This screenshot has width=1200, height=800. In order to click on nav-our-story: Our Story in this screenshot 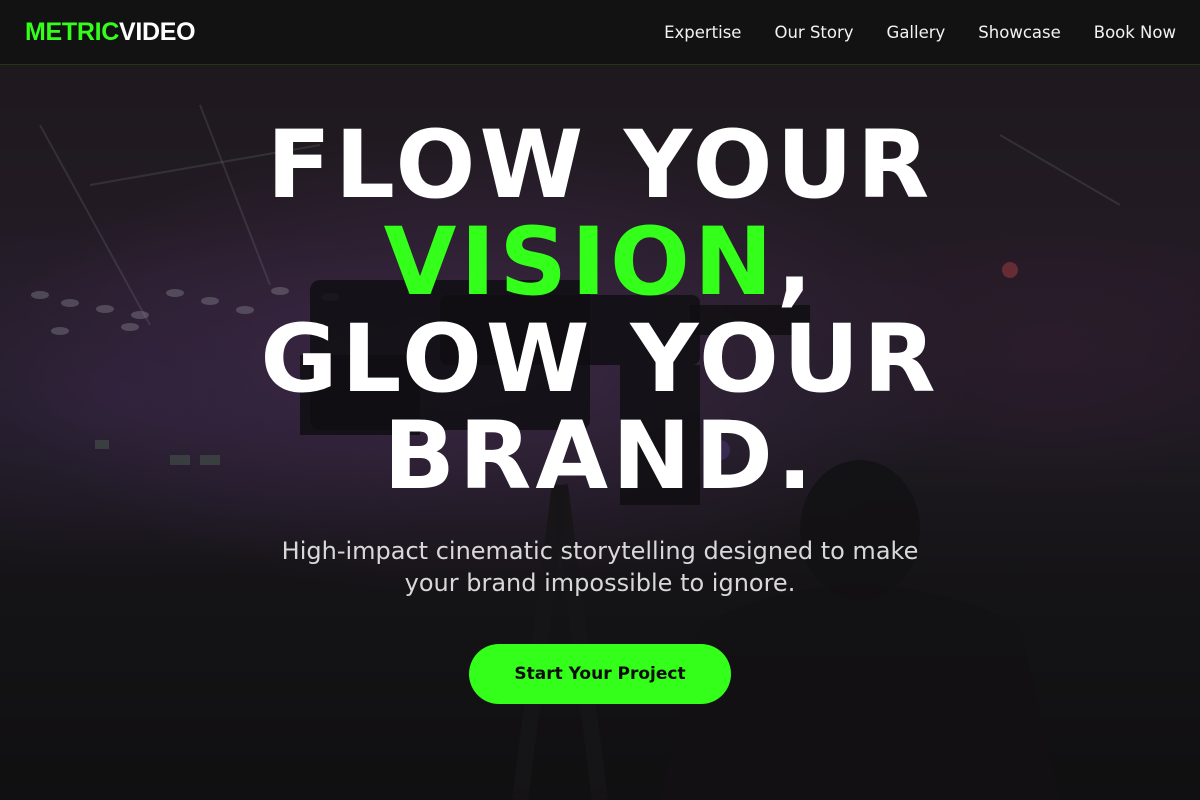, I will do `click(813, 32)`.